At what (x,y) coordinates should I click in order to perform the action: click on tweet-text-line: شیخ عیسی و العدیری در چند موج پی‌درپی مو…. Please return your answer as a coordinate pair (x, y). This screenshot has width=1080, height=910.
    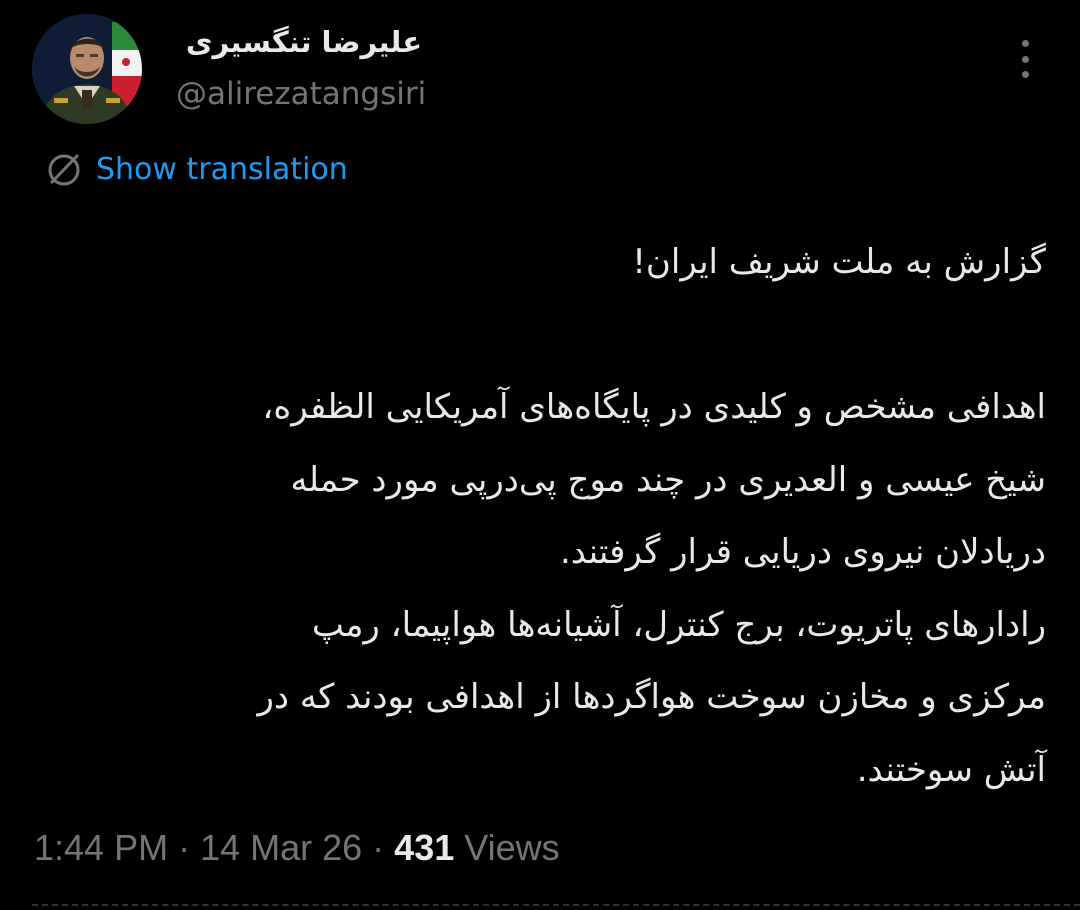
    Looking at the image, I should click on (668, 479).